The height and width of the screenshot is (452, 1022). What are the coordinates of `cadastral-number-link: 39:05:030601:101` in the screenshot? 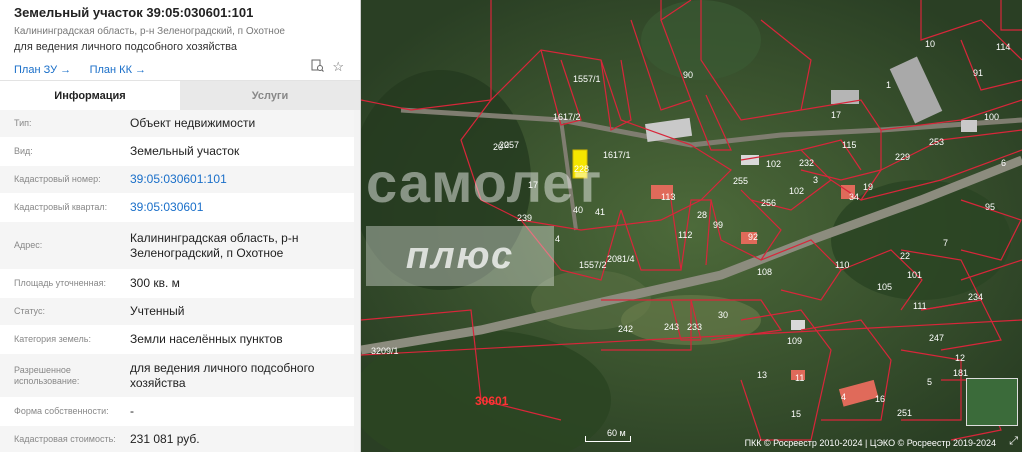 It's located at (242, 179).